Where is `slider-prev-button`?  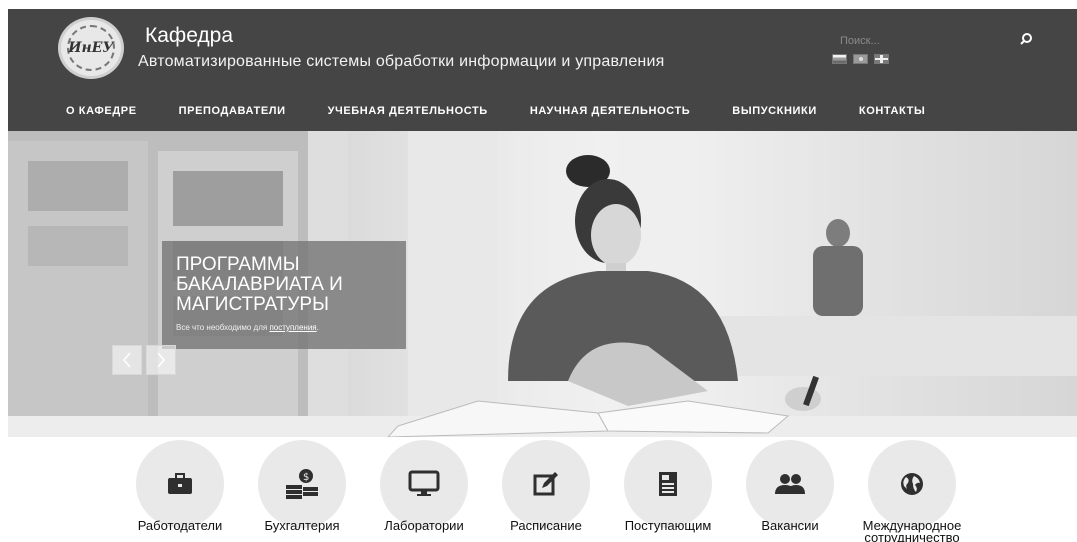
slider-prev-button is located at coordinates (127, 360).